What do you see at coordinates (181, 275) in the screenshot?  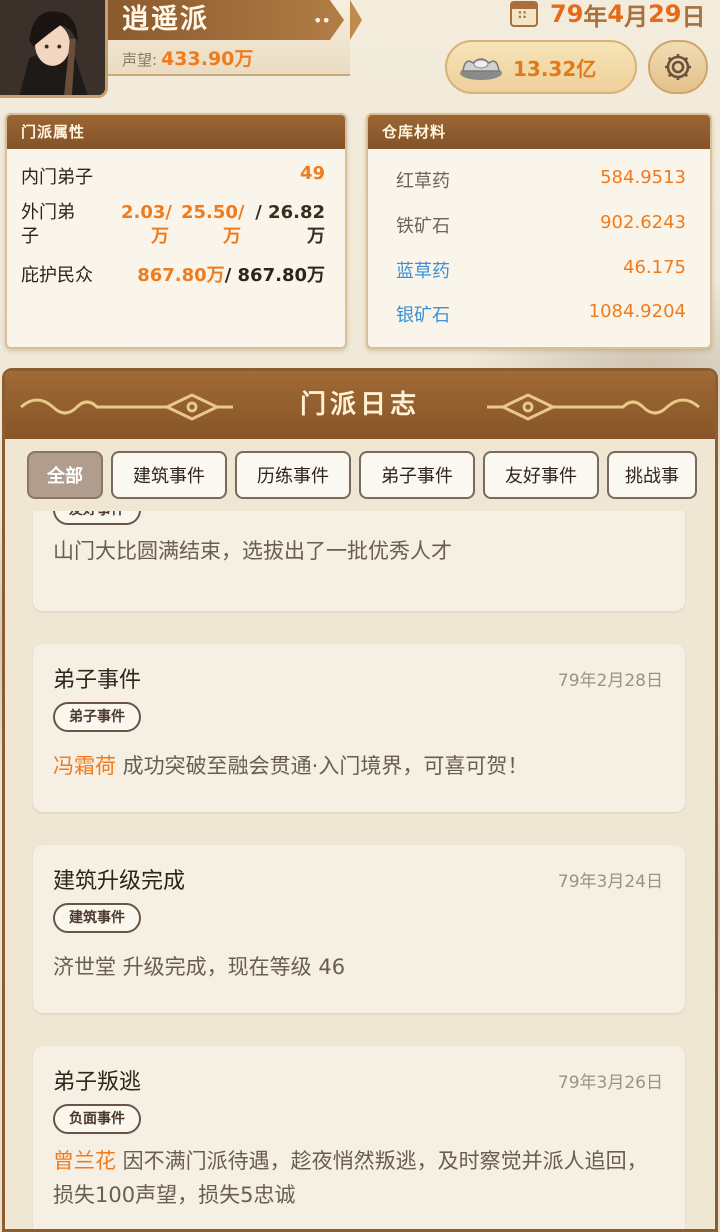 I see `protected-people-value: 867.80万` at bounding box center [181, 275].